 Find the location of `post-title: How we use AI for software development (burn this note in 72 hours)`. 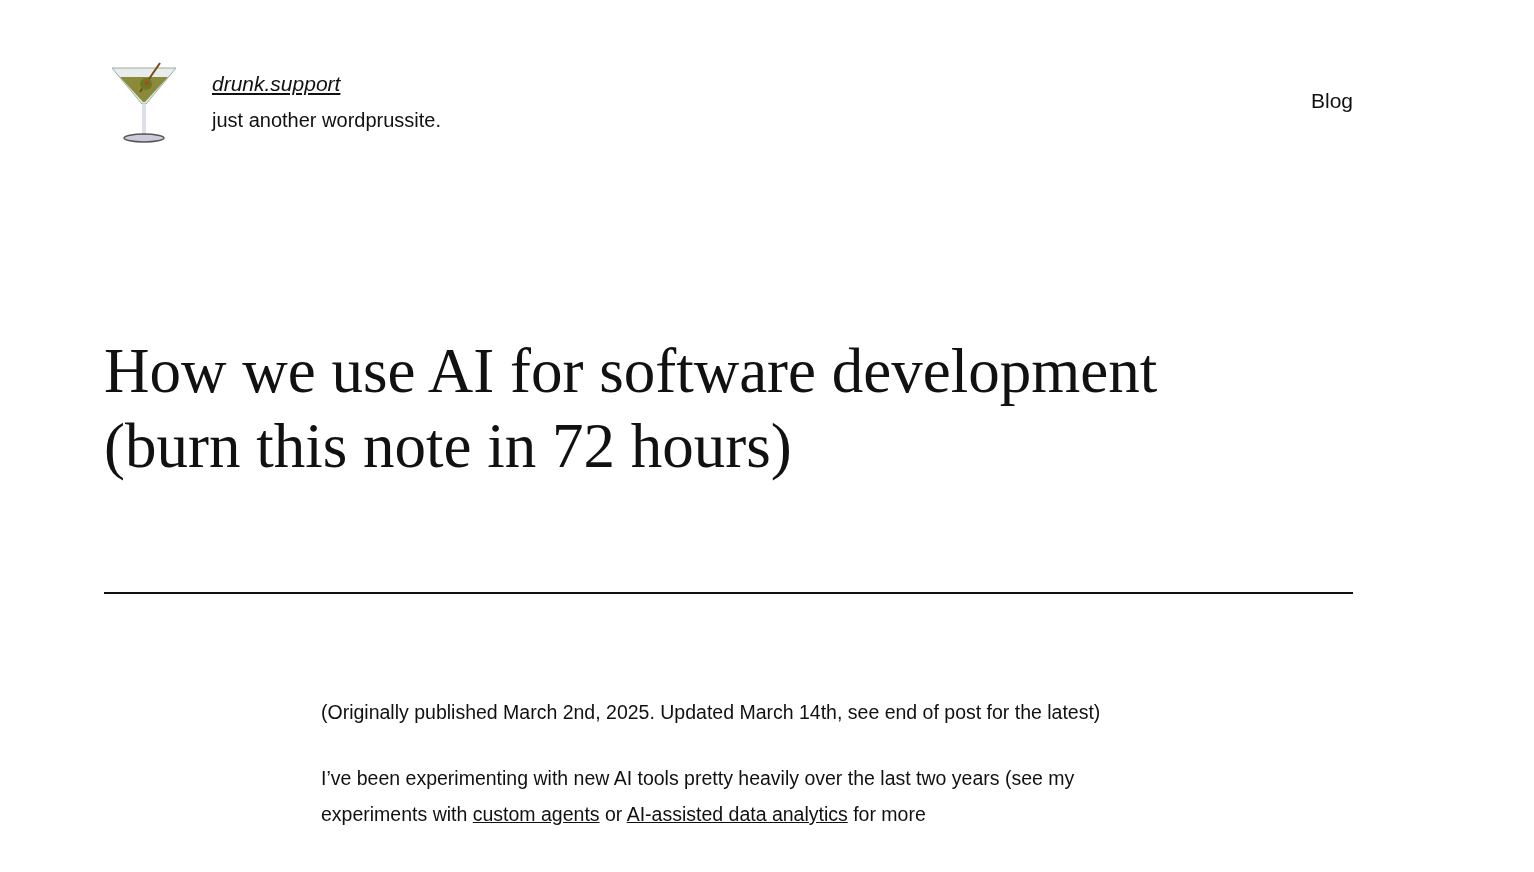

post-title: How we use AI for software development (burn this note in 72 hours) is located at coordinates (631, 409).